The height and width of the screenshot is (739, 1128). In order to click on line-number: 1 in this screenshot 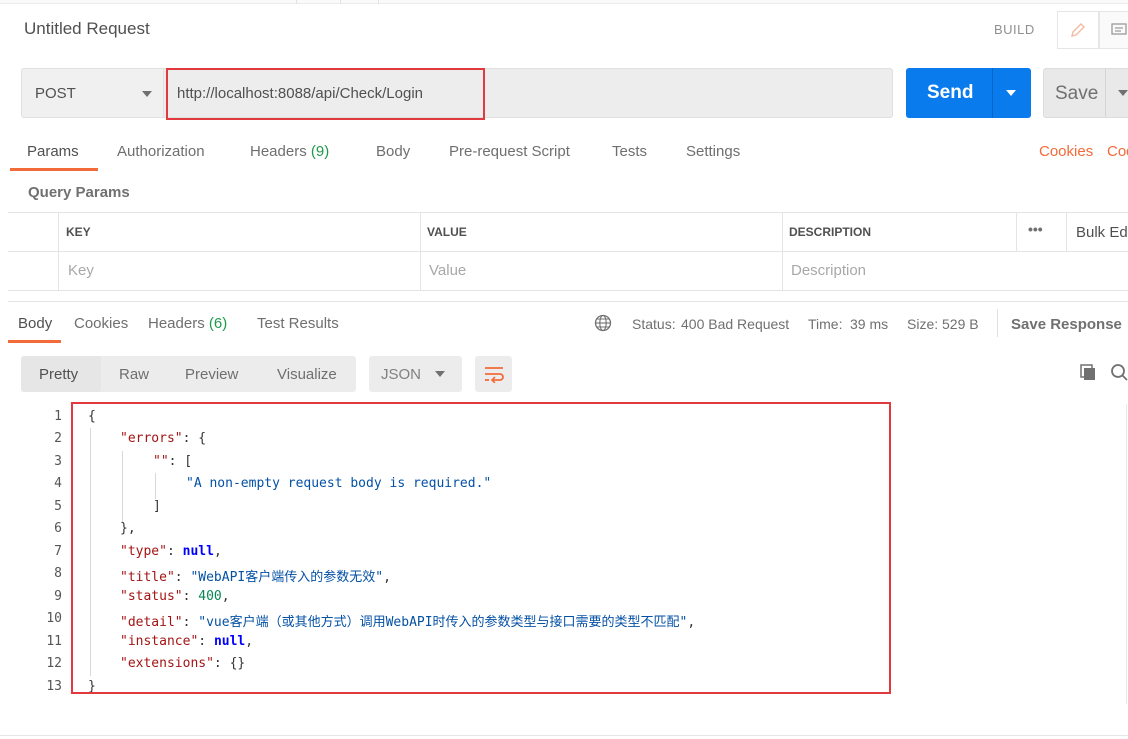, I will do `click(58, 416)`.